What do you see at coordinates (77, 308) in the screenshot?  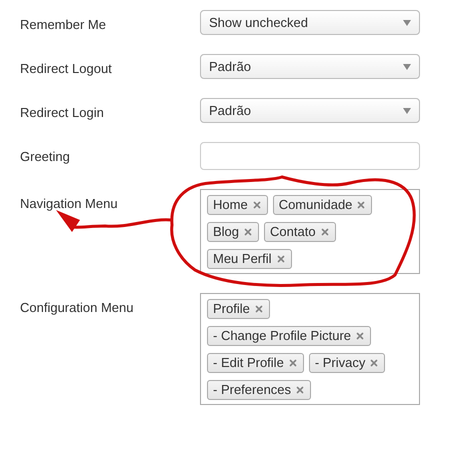 I see `field-label: Configuration Menu` at bounding box center [77, 308].